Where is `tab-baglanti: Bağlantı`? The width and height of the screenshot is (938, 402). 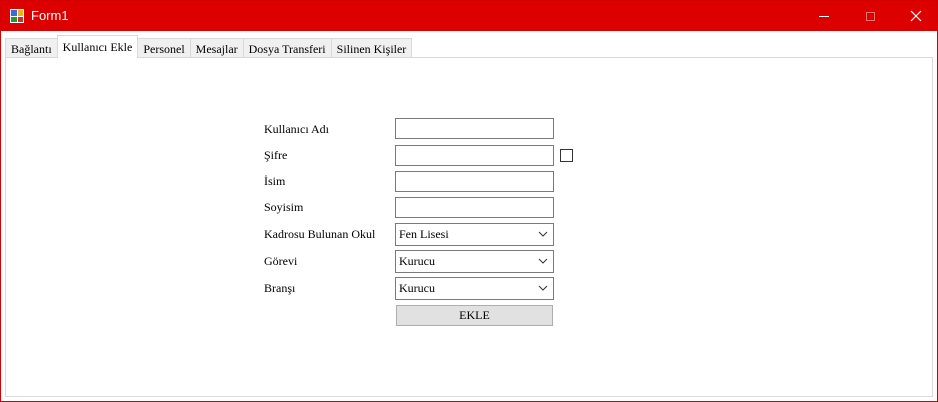
tab-baglanti: Bağlantı is located at coordinates (31, 48).